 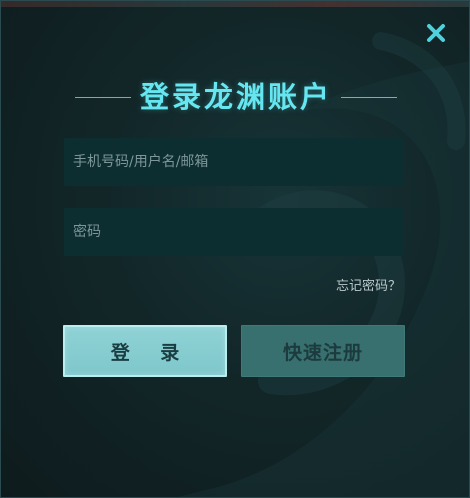 I want to click on close-icon, so click(x=436, y=33).